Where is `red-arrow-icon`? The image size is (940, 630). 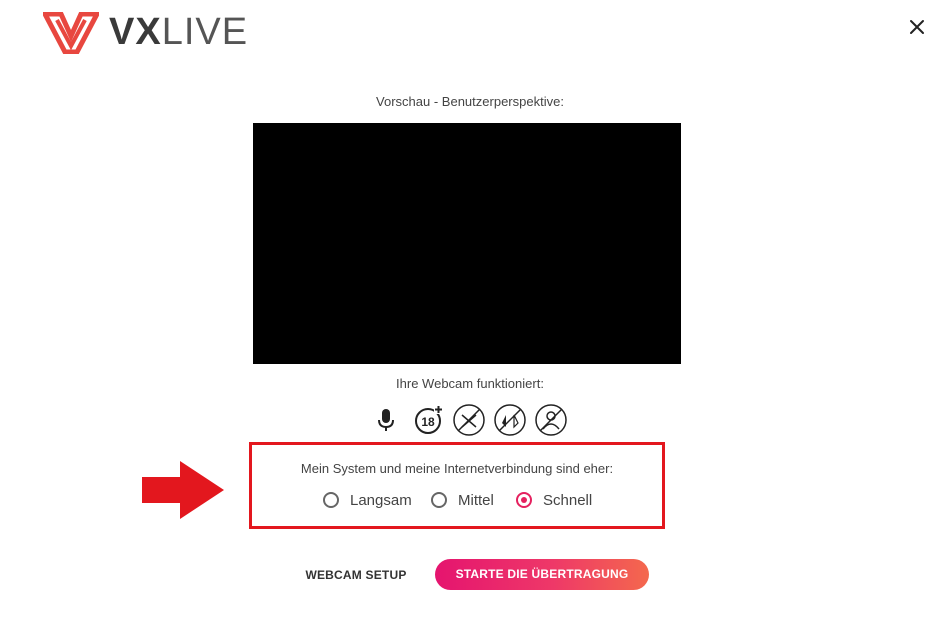
red-arrow-icon is located at coordinates (183, 492).